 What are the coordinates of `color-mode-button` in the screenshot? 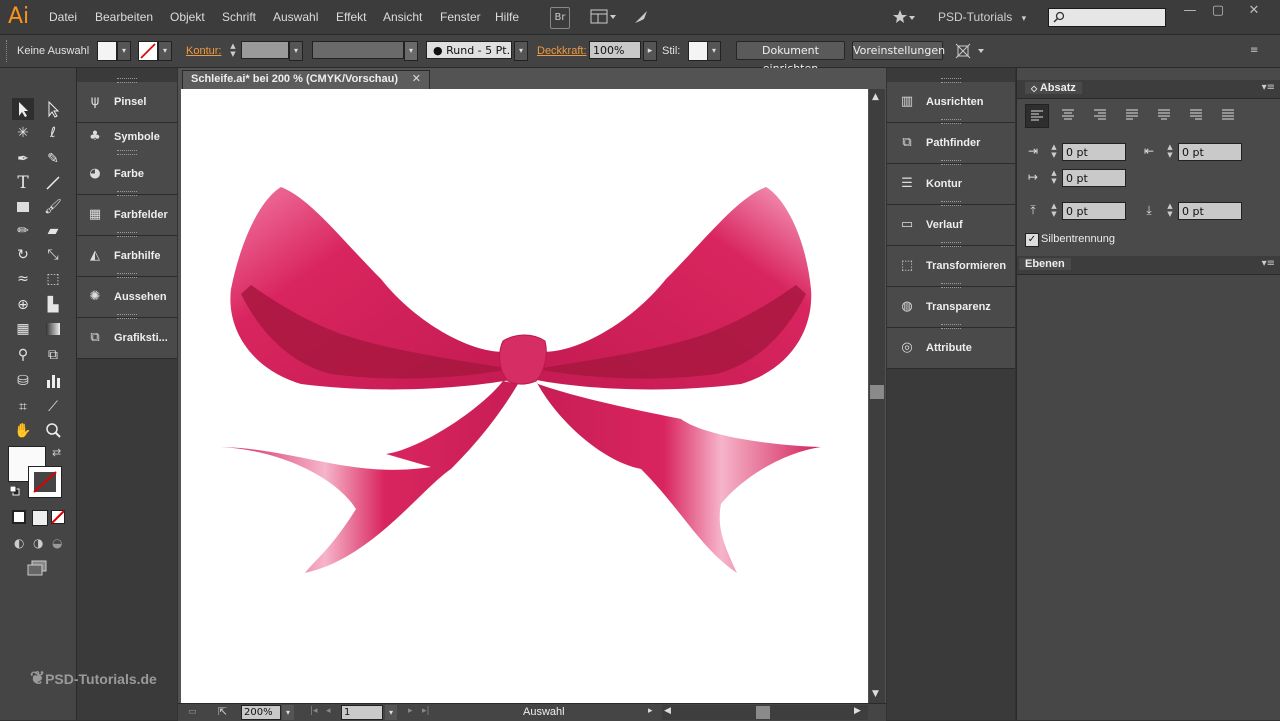 It's located at (19, 517).